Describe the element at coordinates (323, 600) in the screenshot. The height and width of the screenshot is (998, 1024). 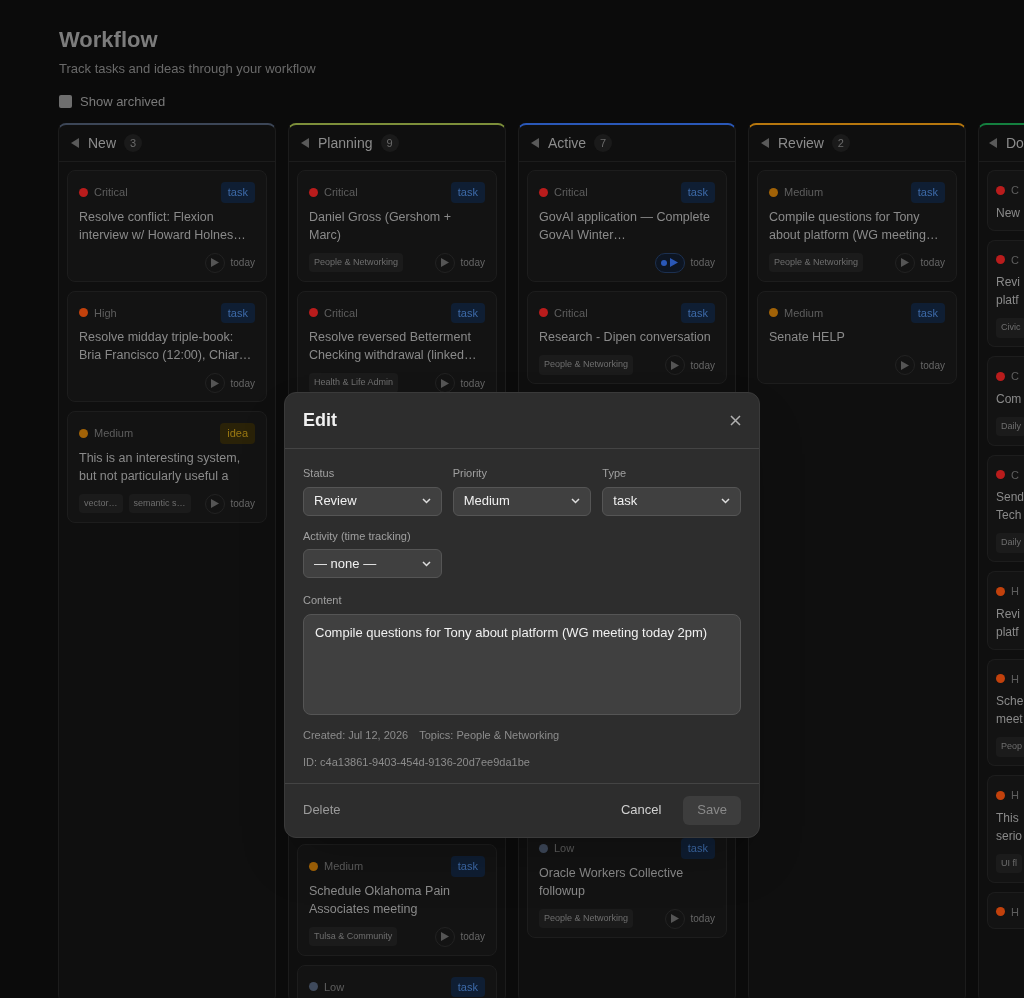
I see `field-label: Content` at that location.